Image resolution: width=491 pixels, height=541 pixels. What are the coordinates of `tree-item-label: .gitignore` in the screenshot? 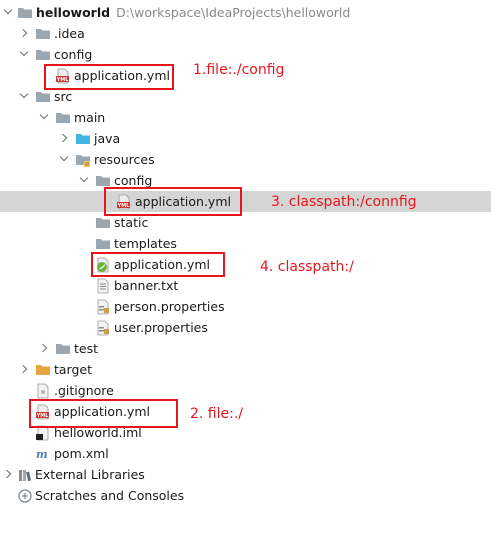 It's located at (84, 390).